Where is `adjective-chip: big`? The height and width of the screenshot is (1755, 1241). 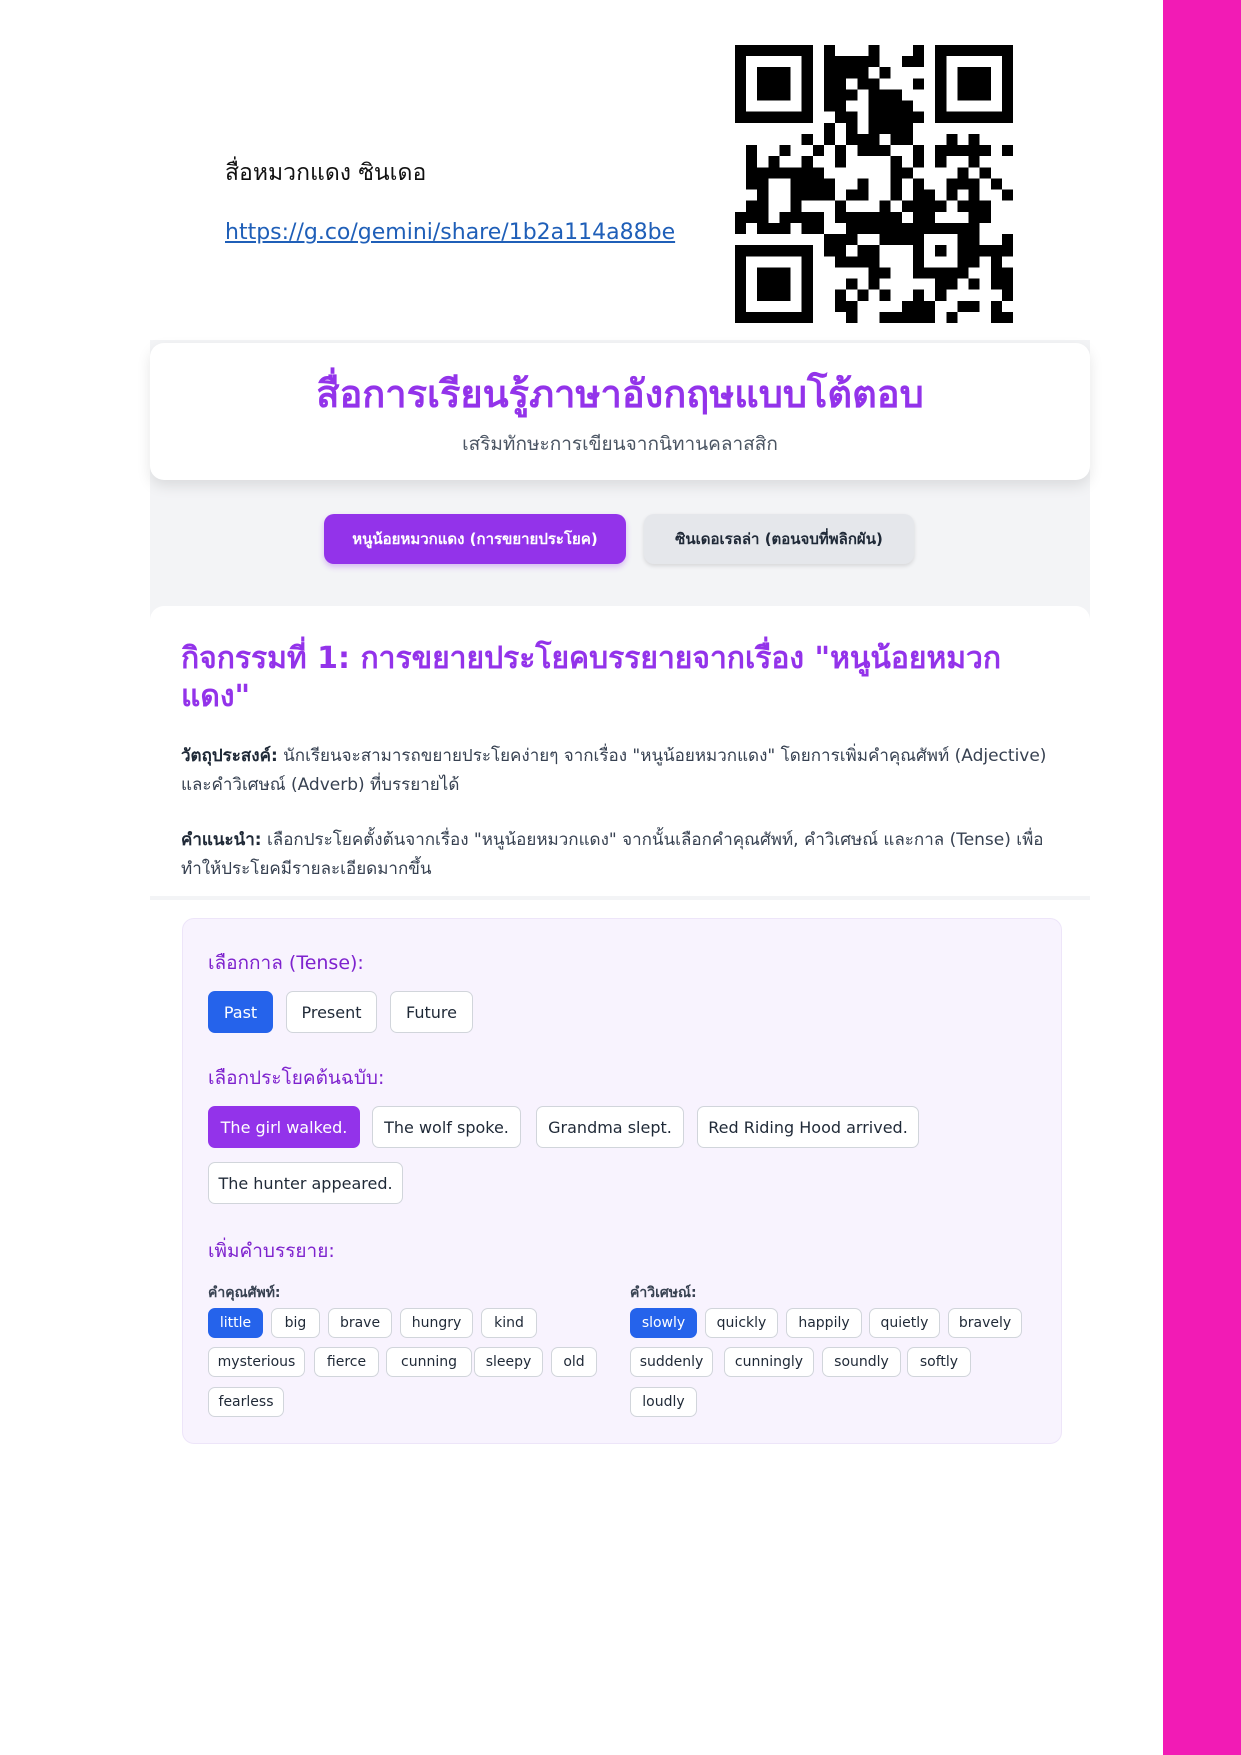
adjective-chip: big is located at coordinates (295, 1323).